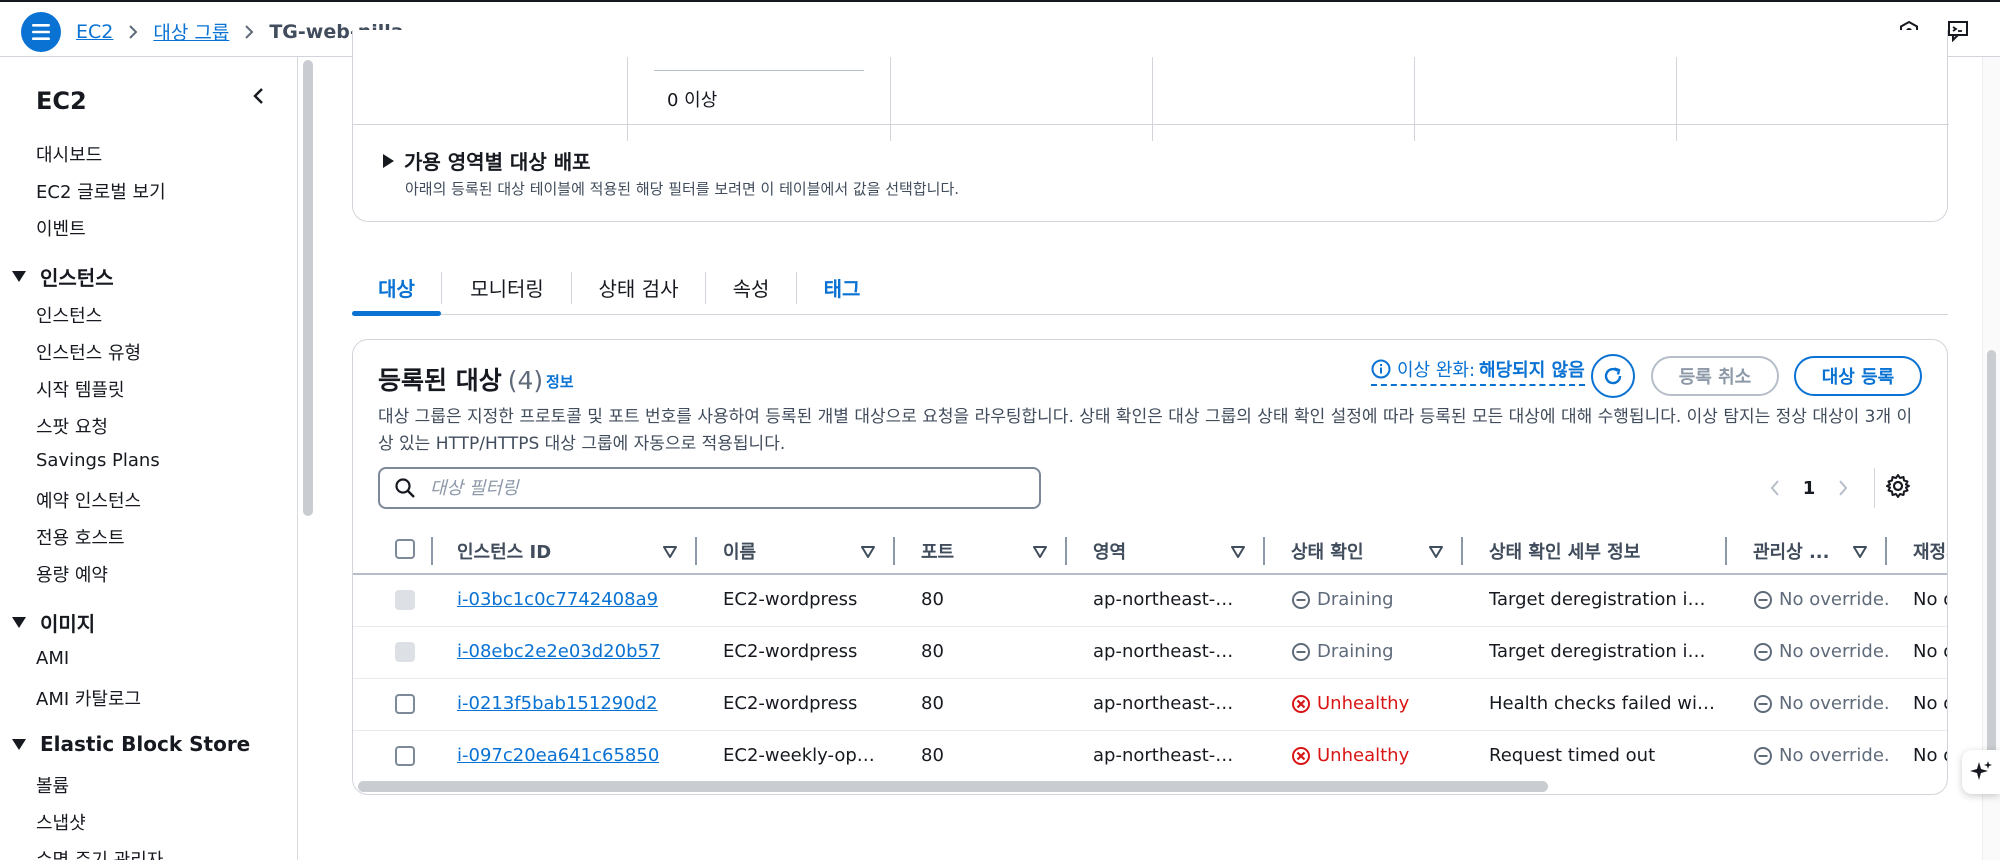  I want to click on no-override-icon, so click(1763, 704).